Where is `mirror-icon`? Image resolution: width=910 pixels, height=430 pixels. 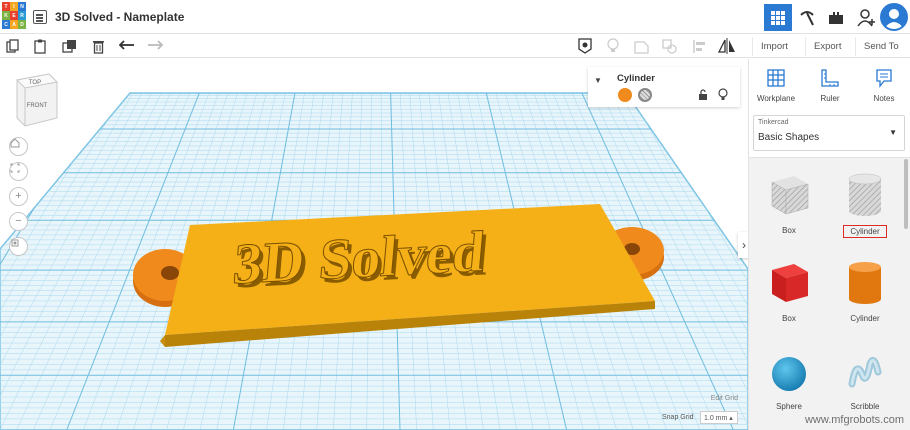
mirror-icon is located at coordinates (726, 46).